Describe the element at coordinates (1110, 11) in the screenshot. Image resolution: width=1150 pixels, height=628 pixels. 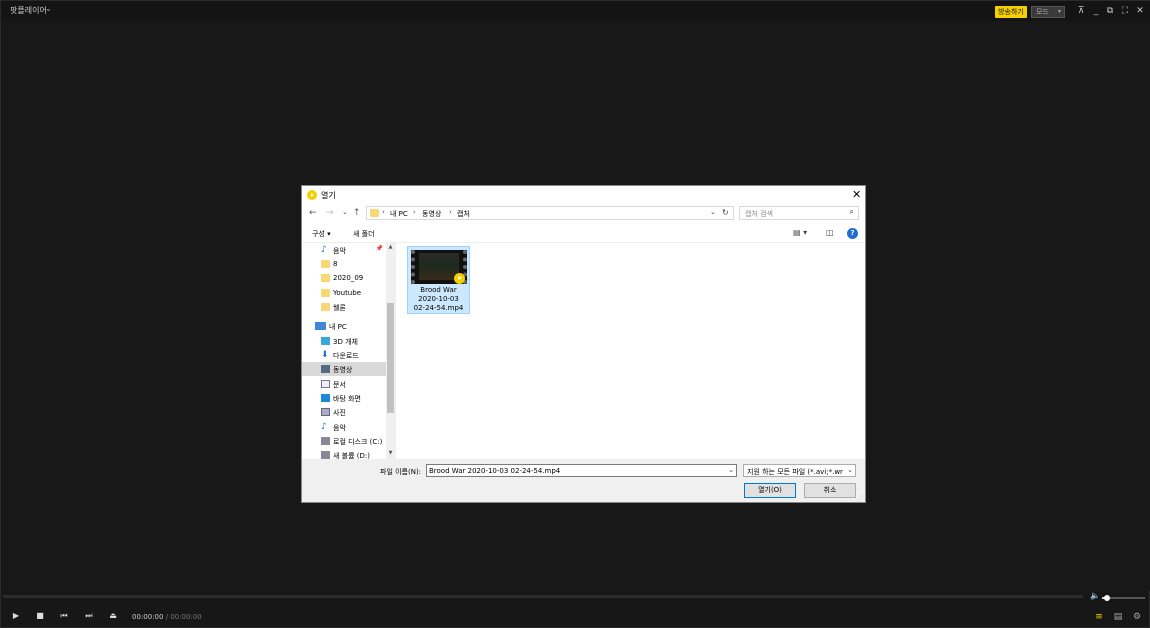
I see `restore-button: ⧉` at that location.